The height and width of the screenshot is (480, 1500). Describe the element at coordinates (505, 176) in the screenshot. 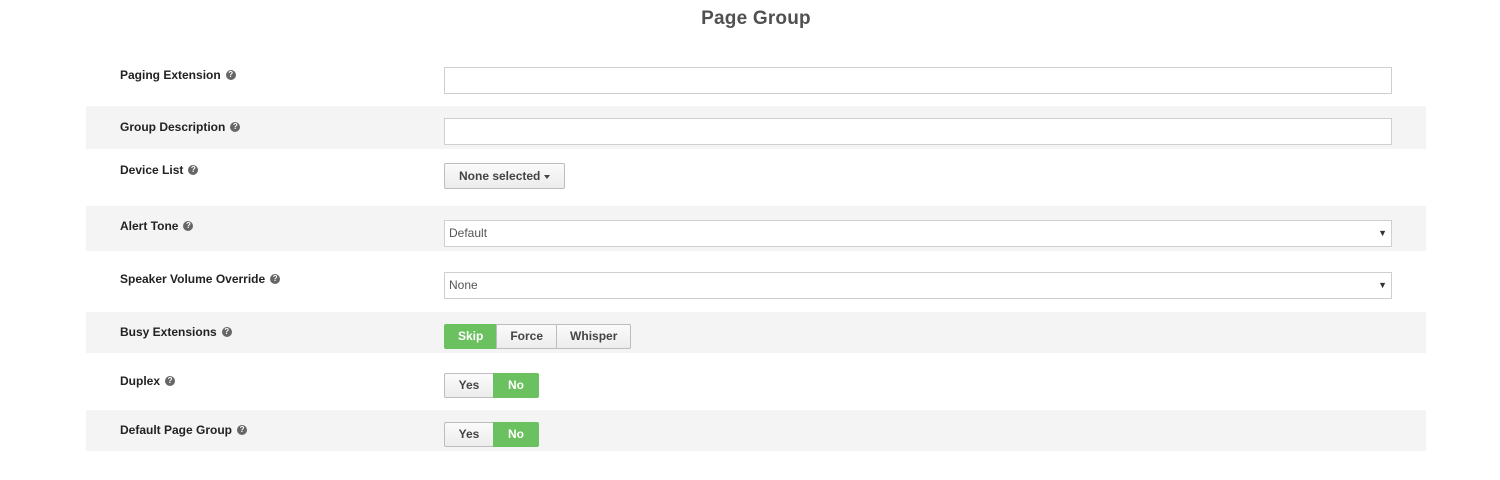

I see `device-list-dropdown-button: None selected` at that location.